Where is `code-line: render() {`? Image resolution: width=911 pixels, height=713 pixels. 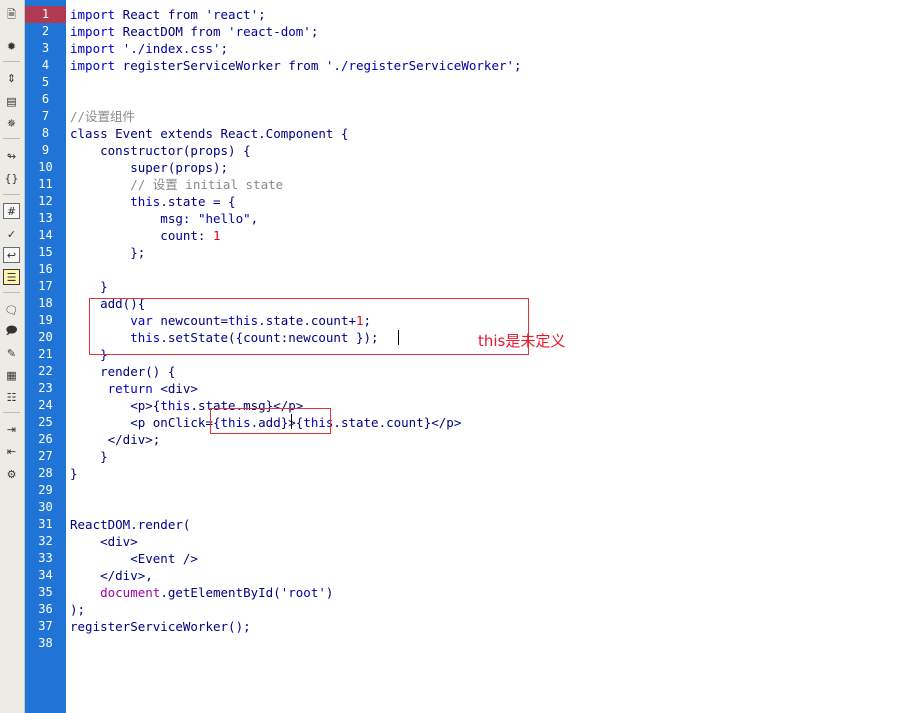
code-line: render() { is located at coordinates (122, 371).